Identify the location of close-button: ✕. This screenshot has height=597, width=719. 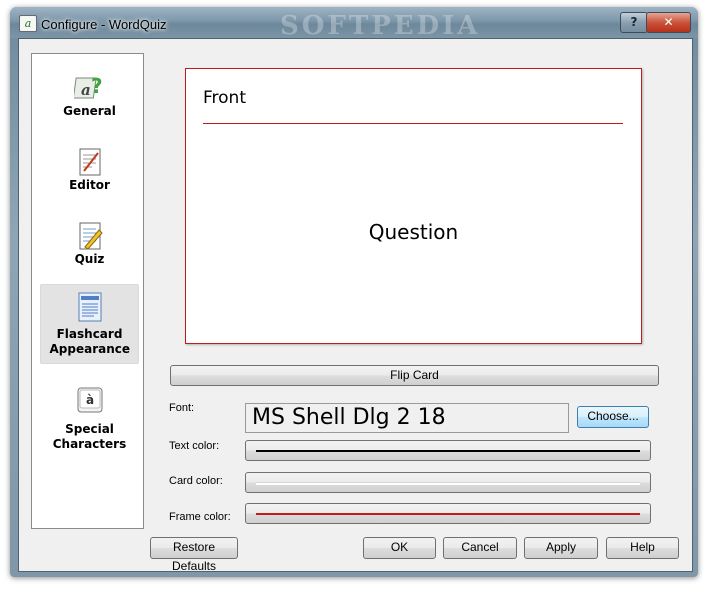
(668, 22).